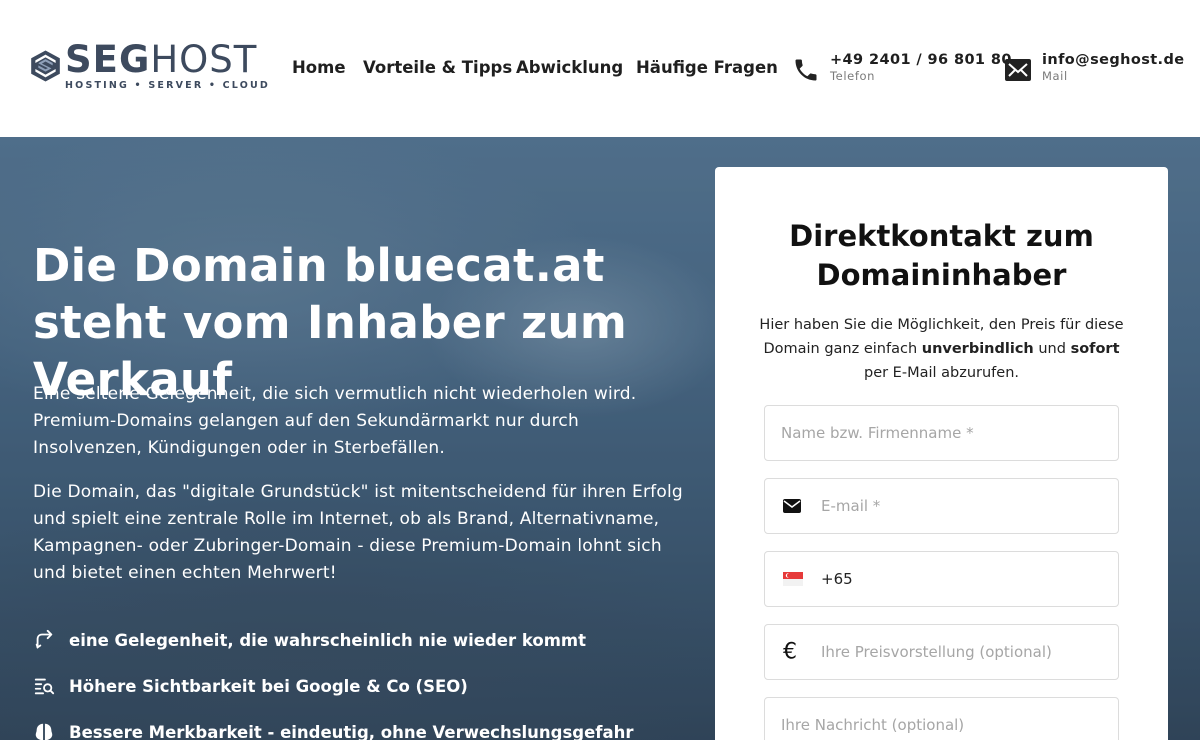  What do you see at coordinates (44, 731) in the screenshot?
I see `brain-icon` at bounding box center [44, 731].